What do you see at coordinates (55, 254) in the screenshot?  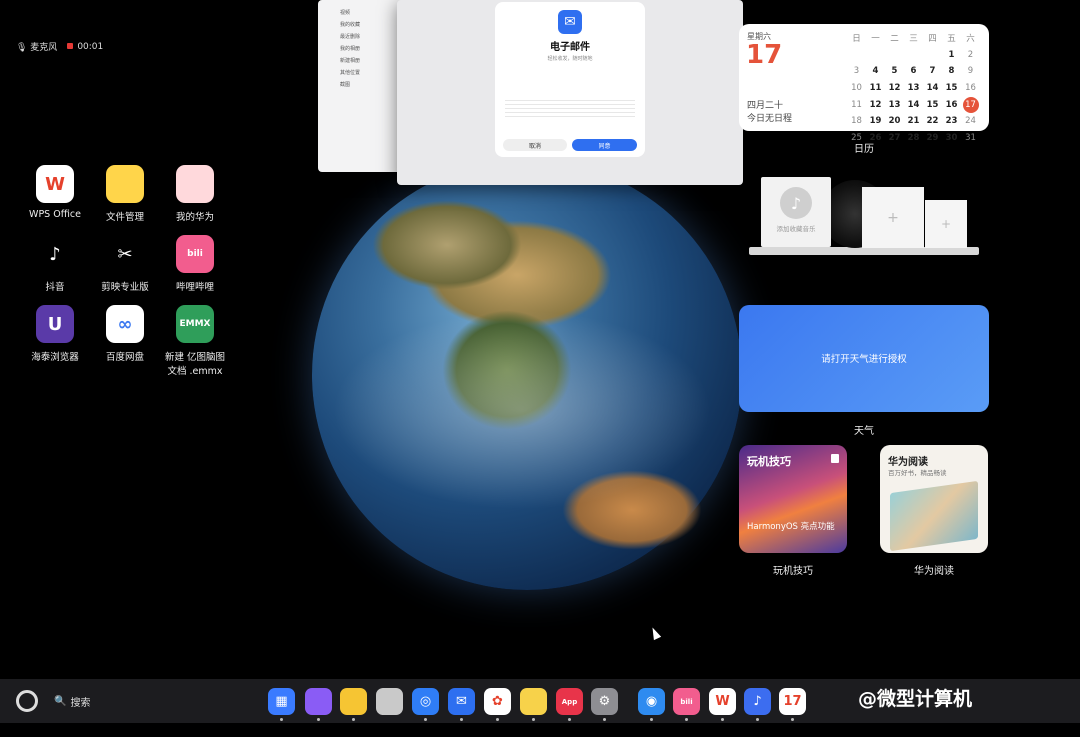 I see `douyin-icon: ♪` at bounding box center [55, 254].